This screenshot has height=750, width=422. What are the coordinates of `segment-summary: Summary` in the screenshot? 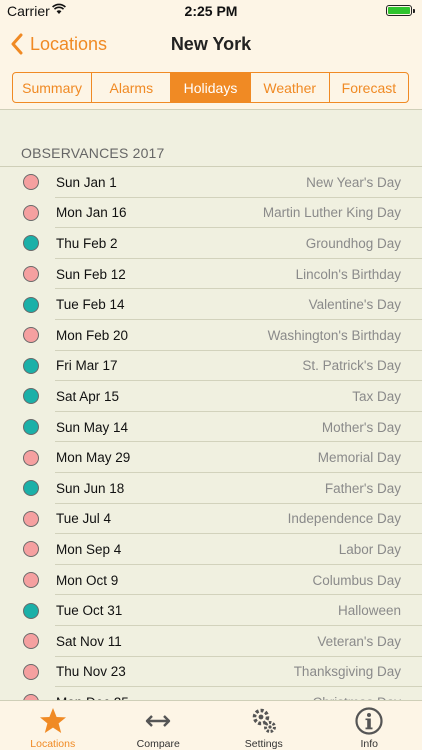 It's located at (52, 87).